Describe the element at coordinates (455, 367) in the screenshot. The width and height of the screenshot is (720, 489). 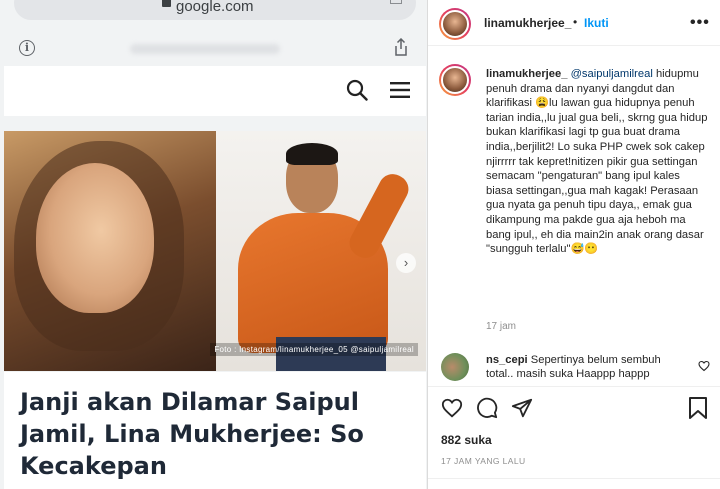
I see `comment-avatar` at that location.